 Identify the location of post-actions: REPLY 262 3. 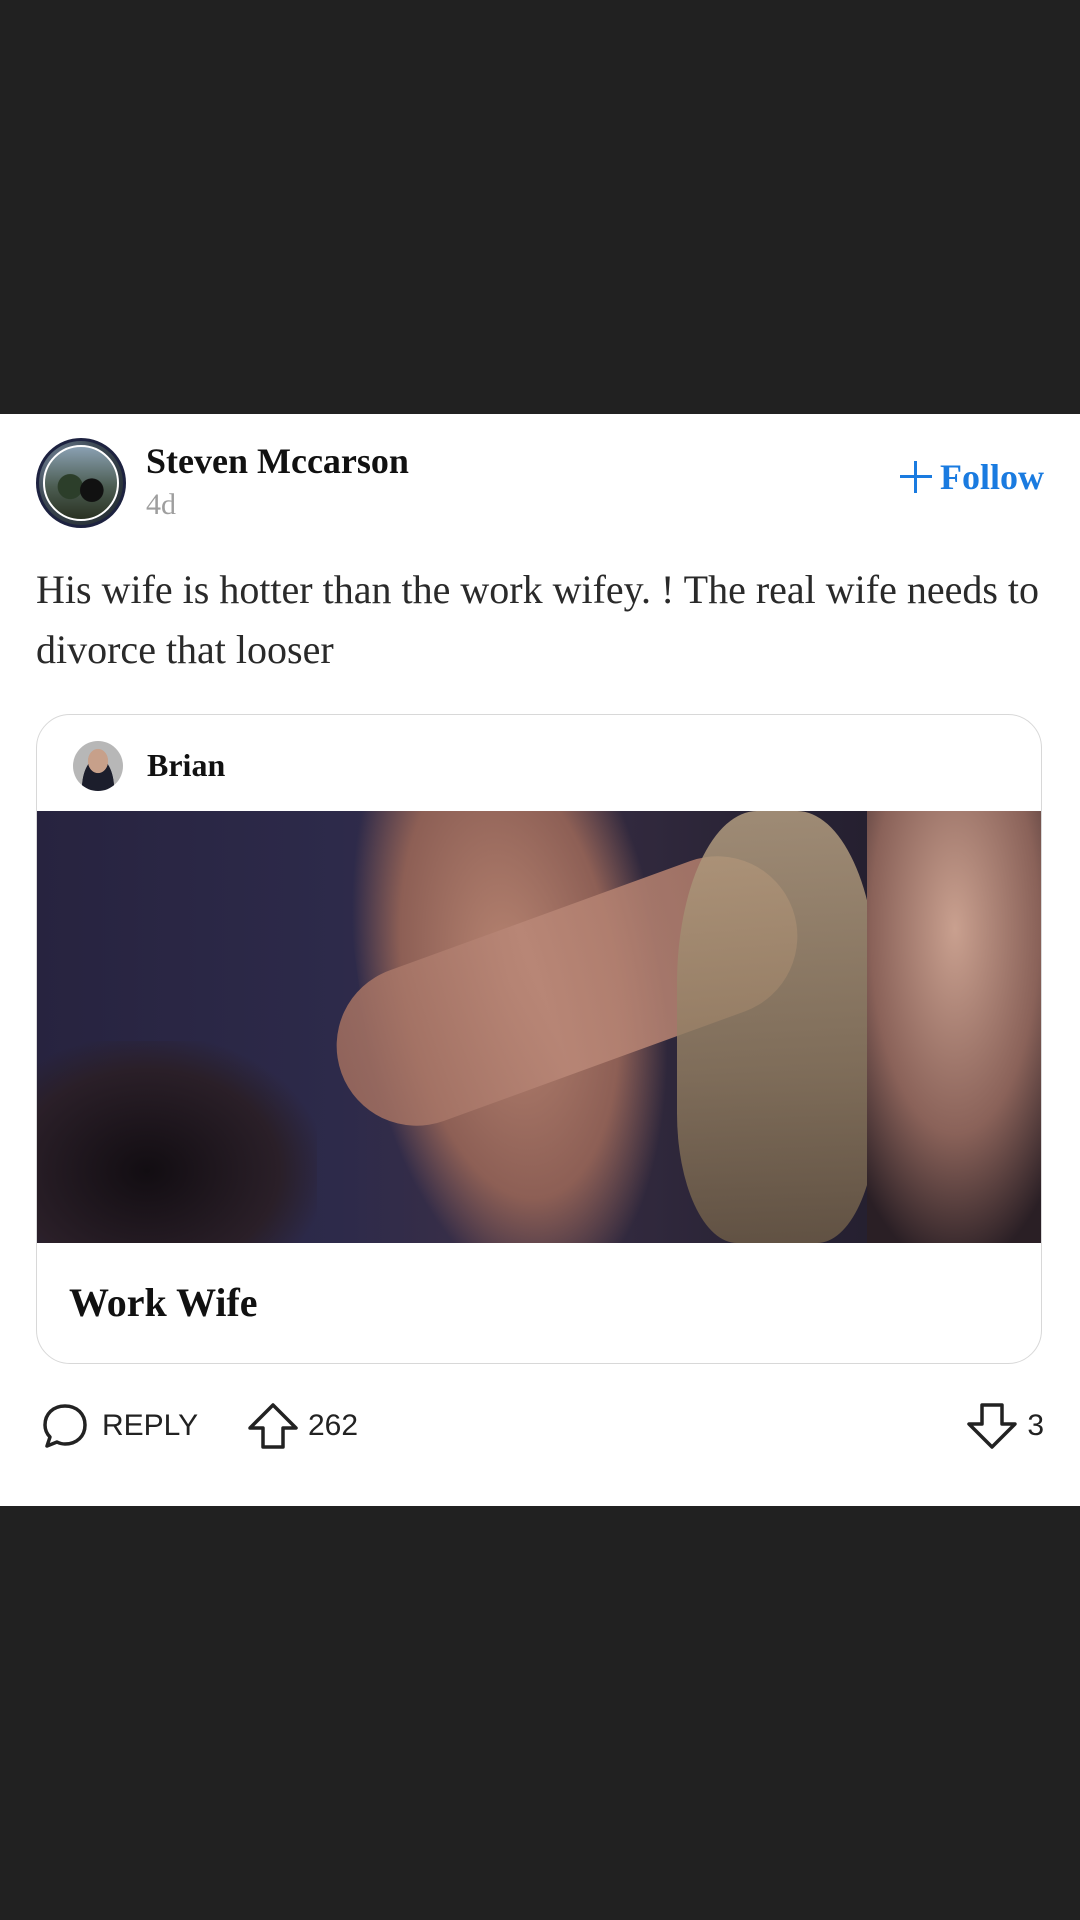
(540, 1426).